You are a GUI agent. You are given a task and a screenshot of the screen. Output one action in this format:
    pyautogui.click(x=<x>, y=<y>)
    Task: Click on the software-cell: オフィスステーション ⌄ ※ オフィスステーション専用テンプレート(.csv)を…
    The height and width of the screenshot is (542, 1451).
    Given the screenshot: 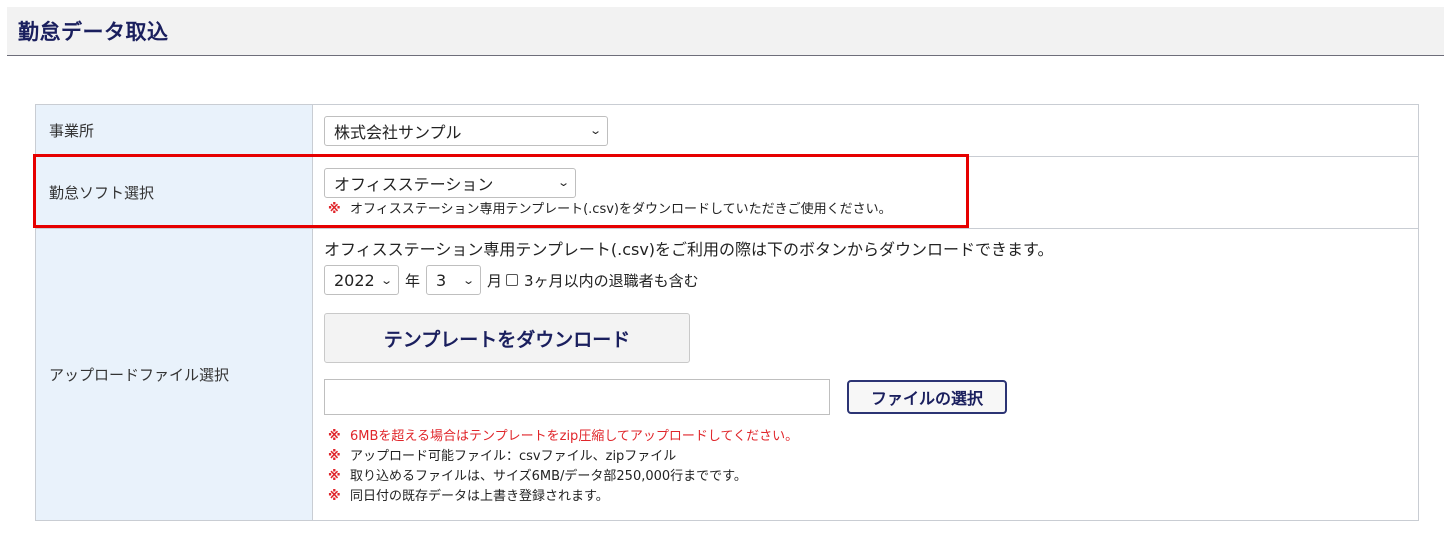 What is the action you would take?
    pyautogui.click(x=865, y=192)
    